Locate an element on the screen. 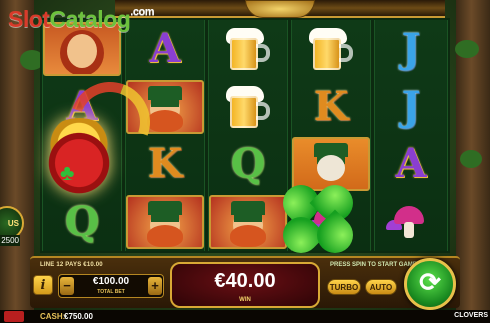 Image resolution: width=490 pixels, height=323 pixels. pot-of-gold-icon is located at coordinates (79, 159).